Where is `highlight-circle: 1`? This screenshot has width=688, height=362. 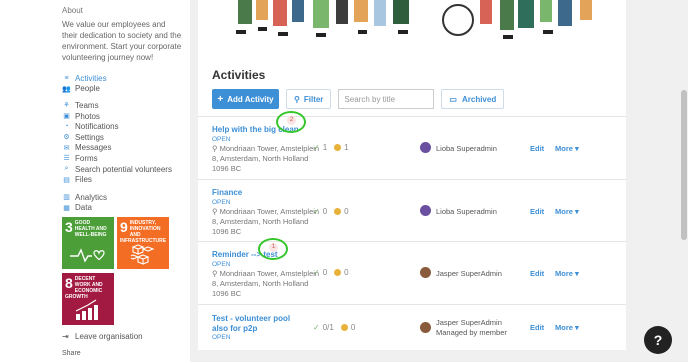
highlight-circle: 1 is located at coordinates (273, 249).